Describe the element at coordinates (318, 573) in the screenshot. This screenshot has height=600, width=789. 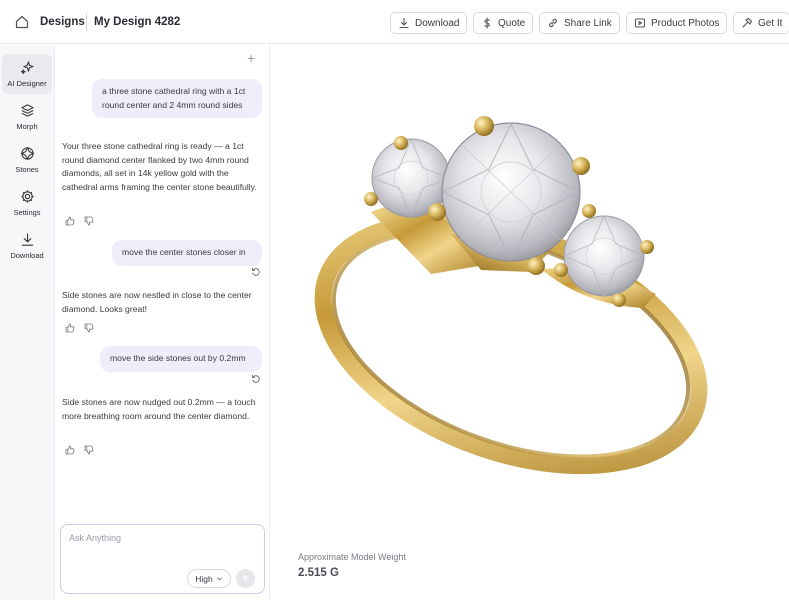
I see `model-weight-value: 2.515 G` at that location.